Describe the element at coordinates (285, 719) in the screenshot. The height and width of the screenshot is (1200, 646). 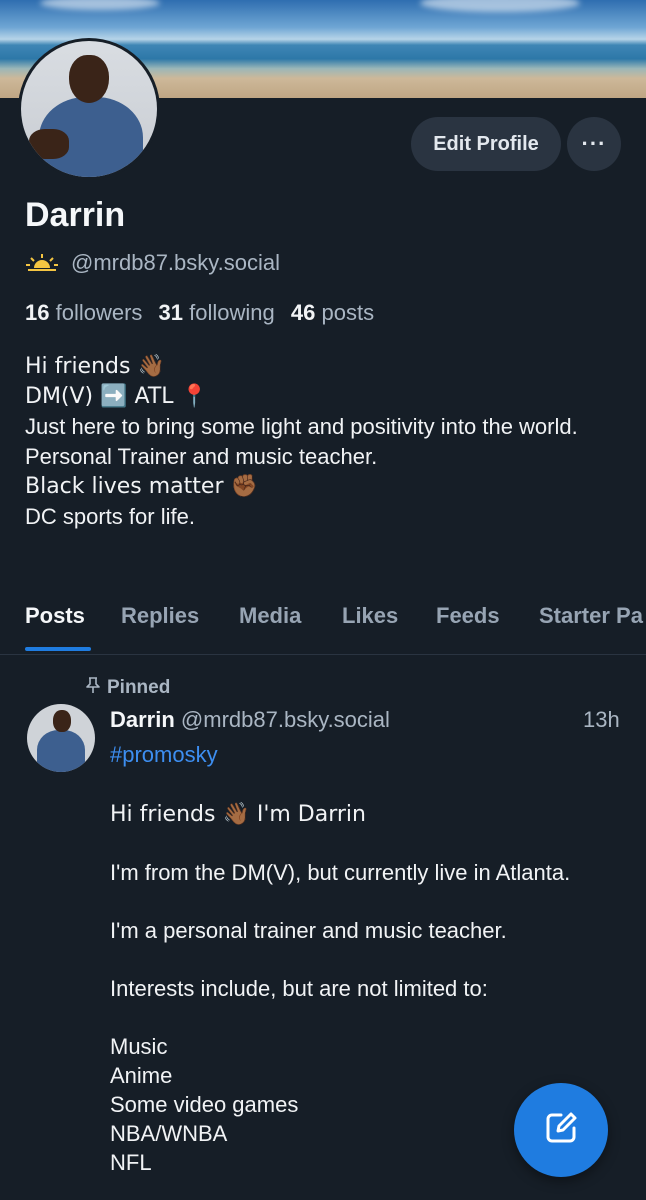
I see `post-author-handle: @mrdb87.bsky.social` at that location.